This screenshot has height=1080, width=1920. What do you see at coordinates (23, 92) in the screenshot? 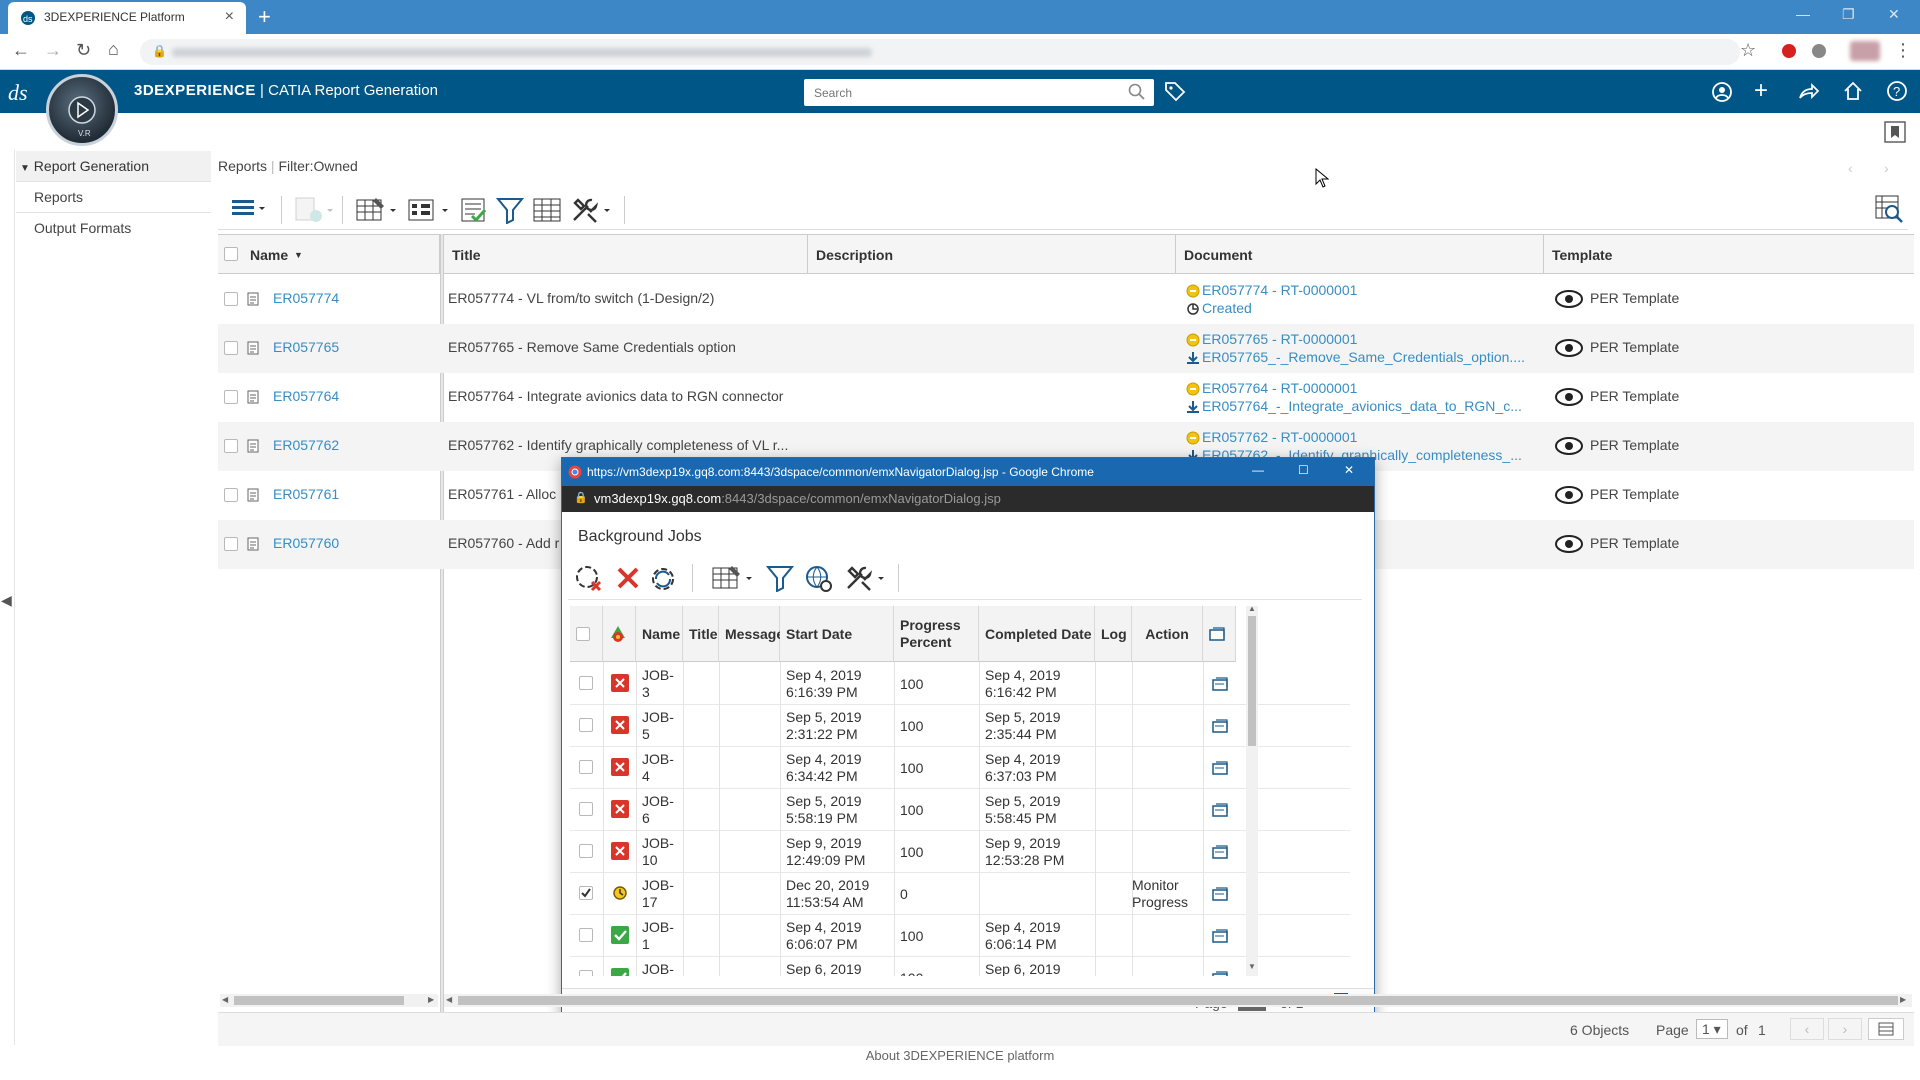
I see `ds-logo-icon: ds` at bounding box center [23, 92].